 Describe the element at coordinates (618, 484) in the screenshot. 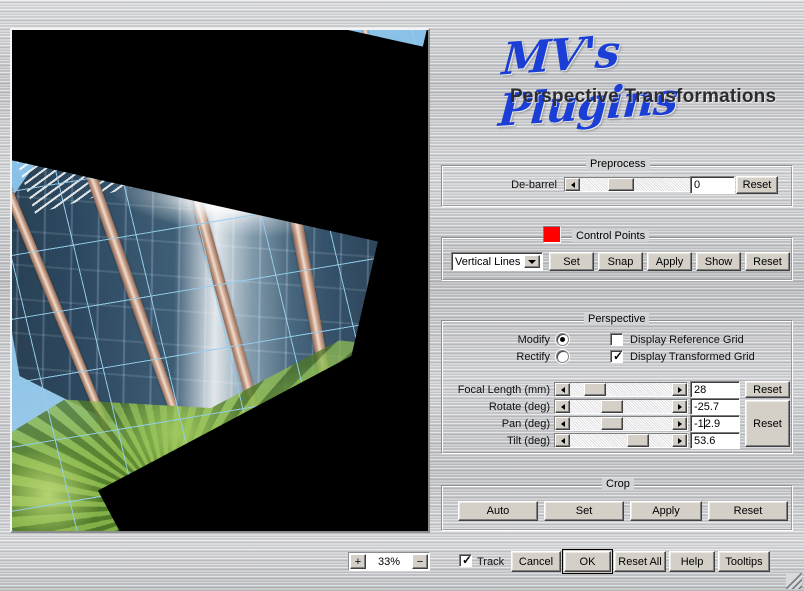

I see `crop-group-title: Crop` at that location.